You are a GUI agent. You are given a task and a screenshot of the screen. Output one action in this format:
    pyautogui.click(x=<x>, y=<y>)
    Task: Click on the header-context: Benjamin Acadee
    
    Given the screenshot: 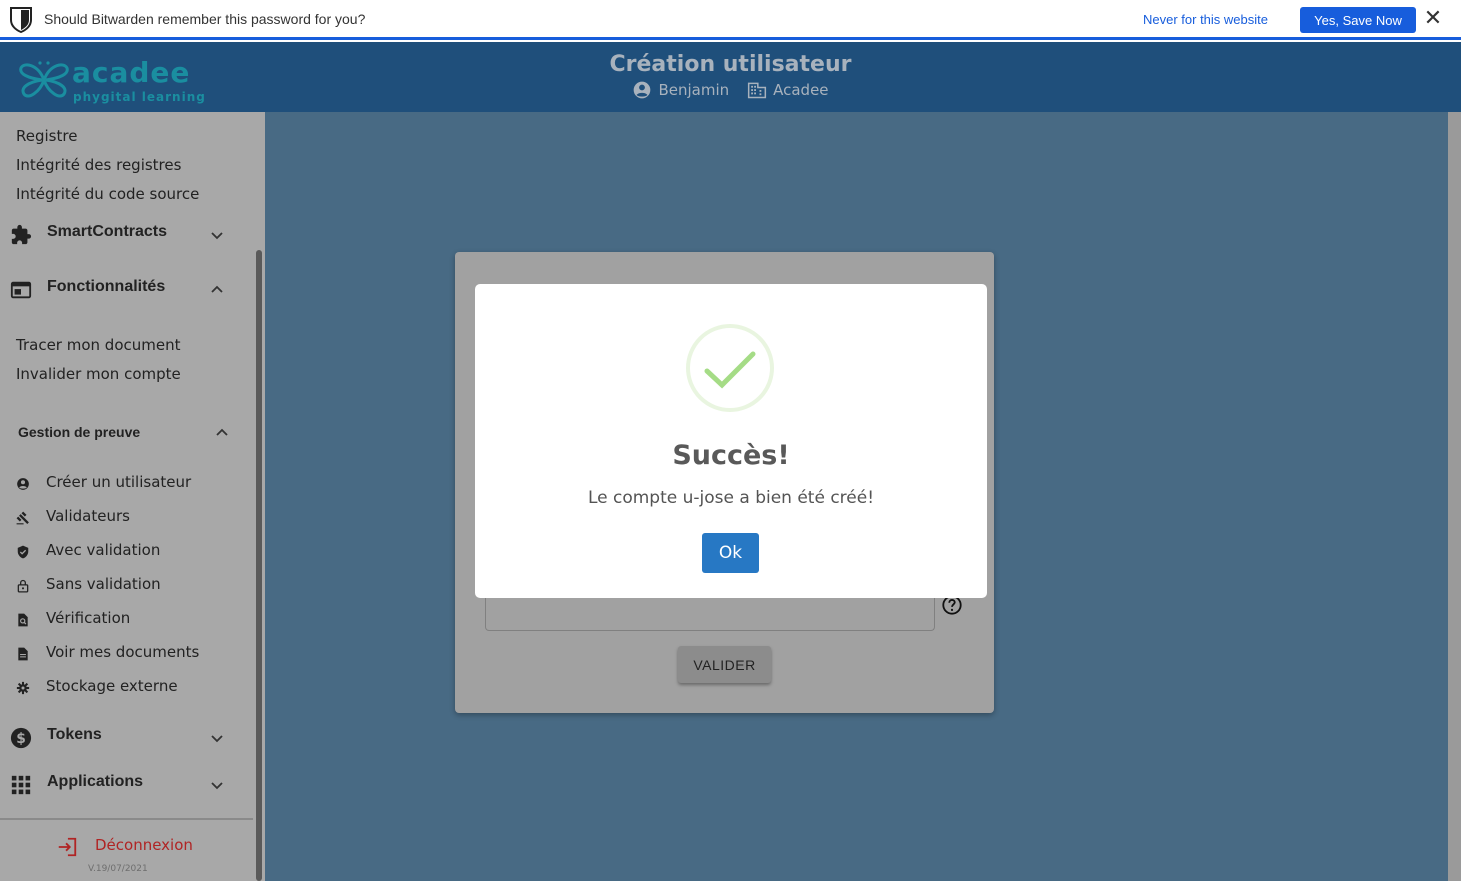 What is the action you would take?
    pyautogui.click(x=730, y=90)
    